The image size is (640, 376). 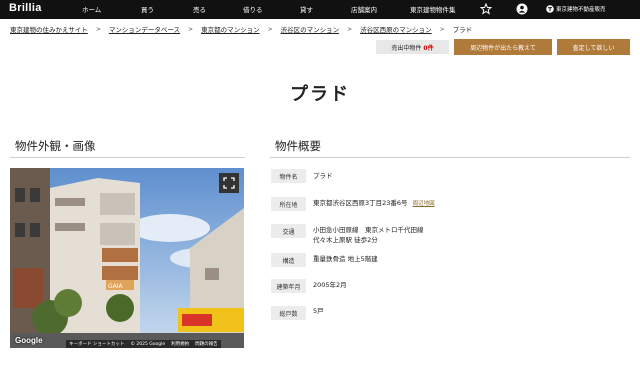 I want to click on corporate-logo-icon, so click(x=550, y=9).